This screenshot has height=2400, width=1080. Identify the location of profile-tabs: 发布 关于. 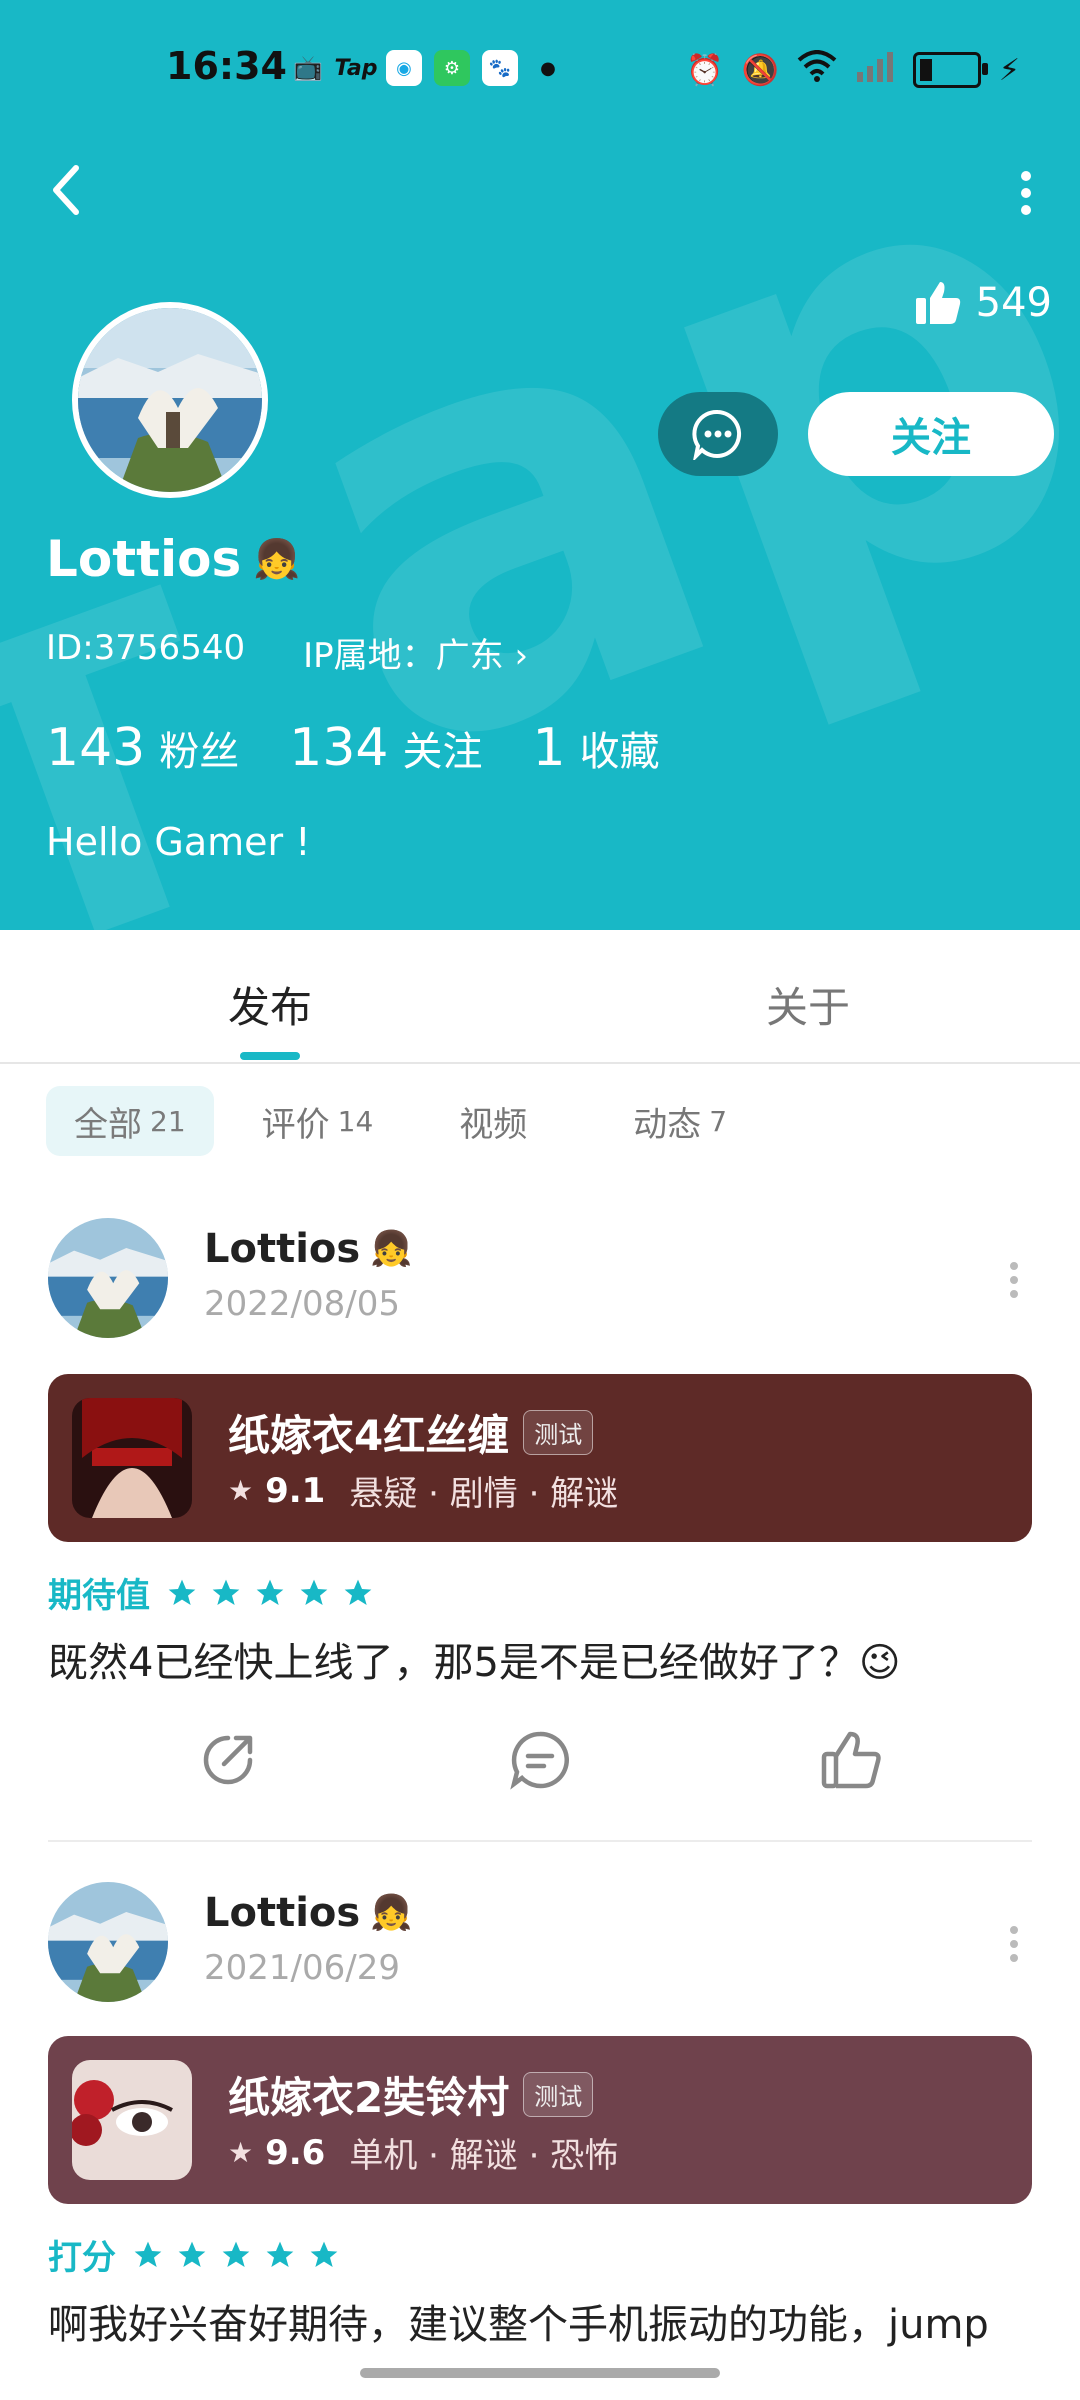
(540, 997).